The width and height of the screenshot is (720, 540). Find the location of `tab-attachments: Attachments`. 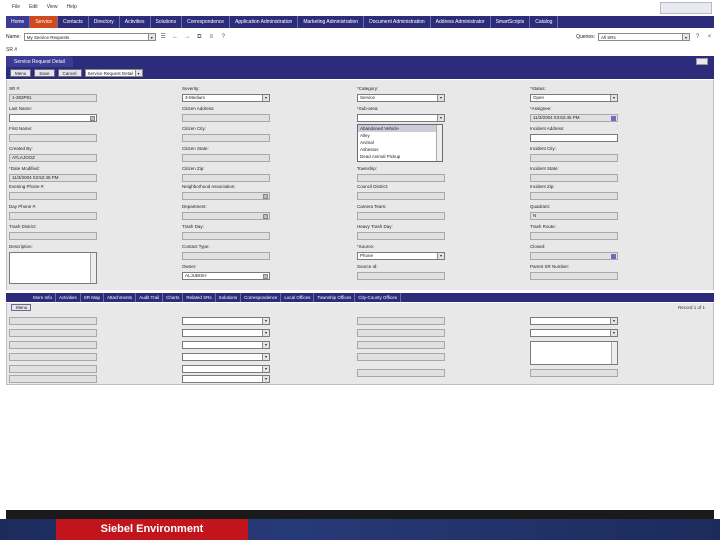

tab-attachments: Attachments is located at coordinates (120, 297).